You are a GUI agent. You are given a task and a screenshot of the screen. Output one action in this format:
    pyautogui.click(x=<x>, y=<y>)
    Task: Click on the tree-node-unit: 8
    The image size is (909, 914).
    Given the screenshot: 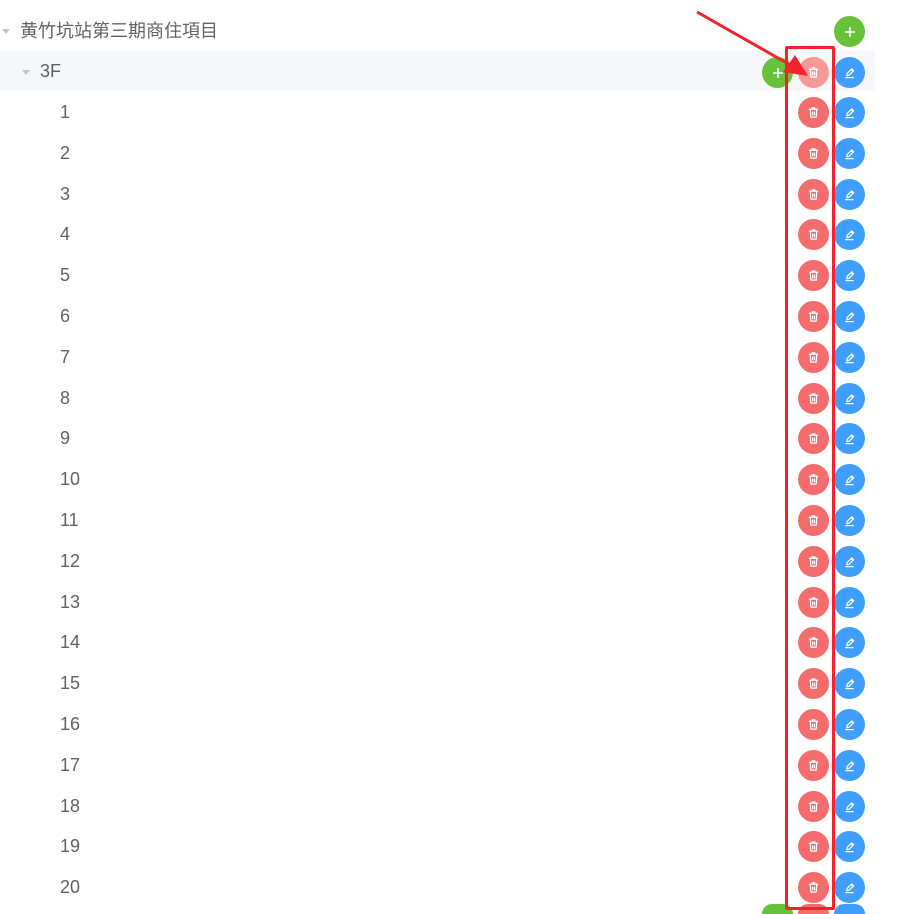 What is the action you would take?
    pyautogui.click(x=437, y=398)
    